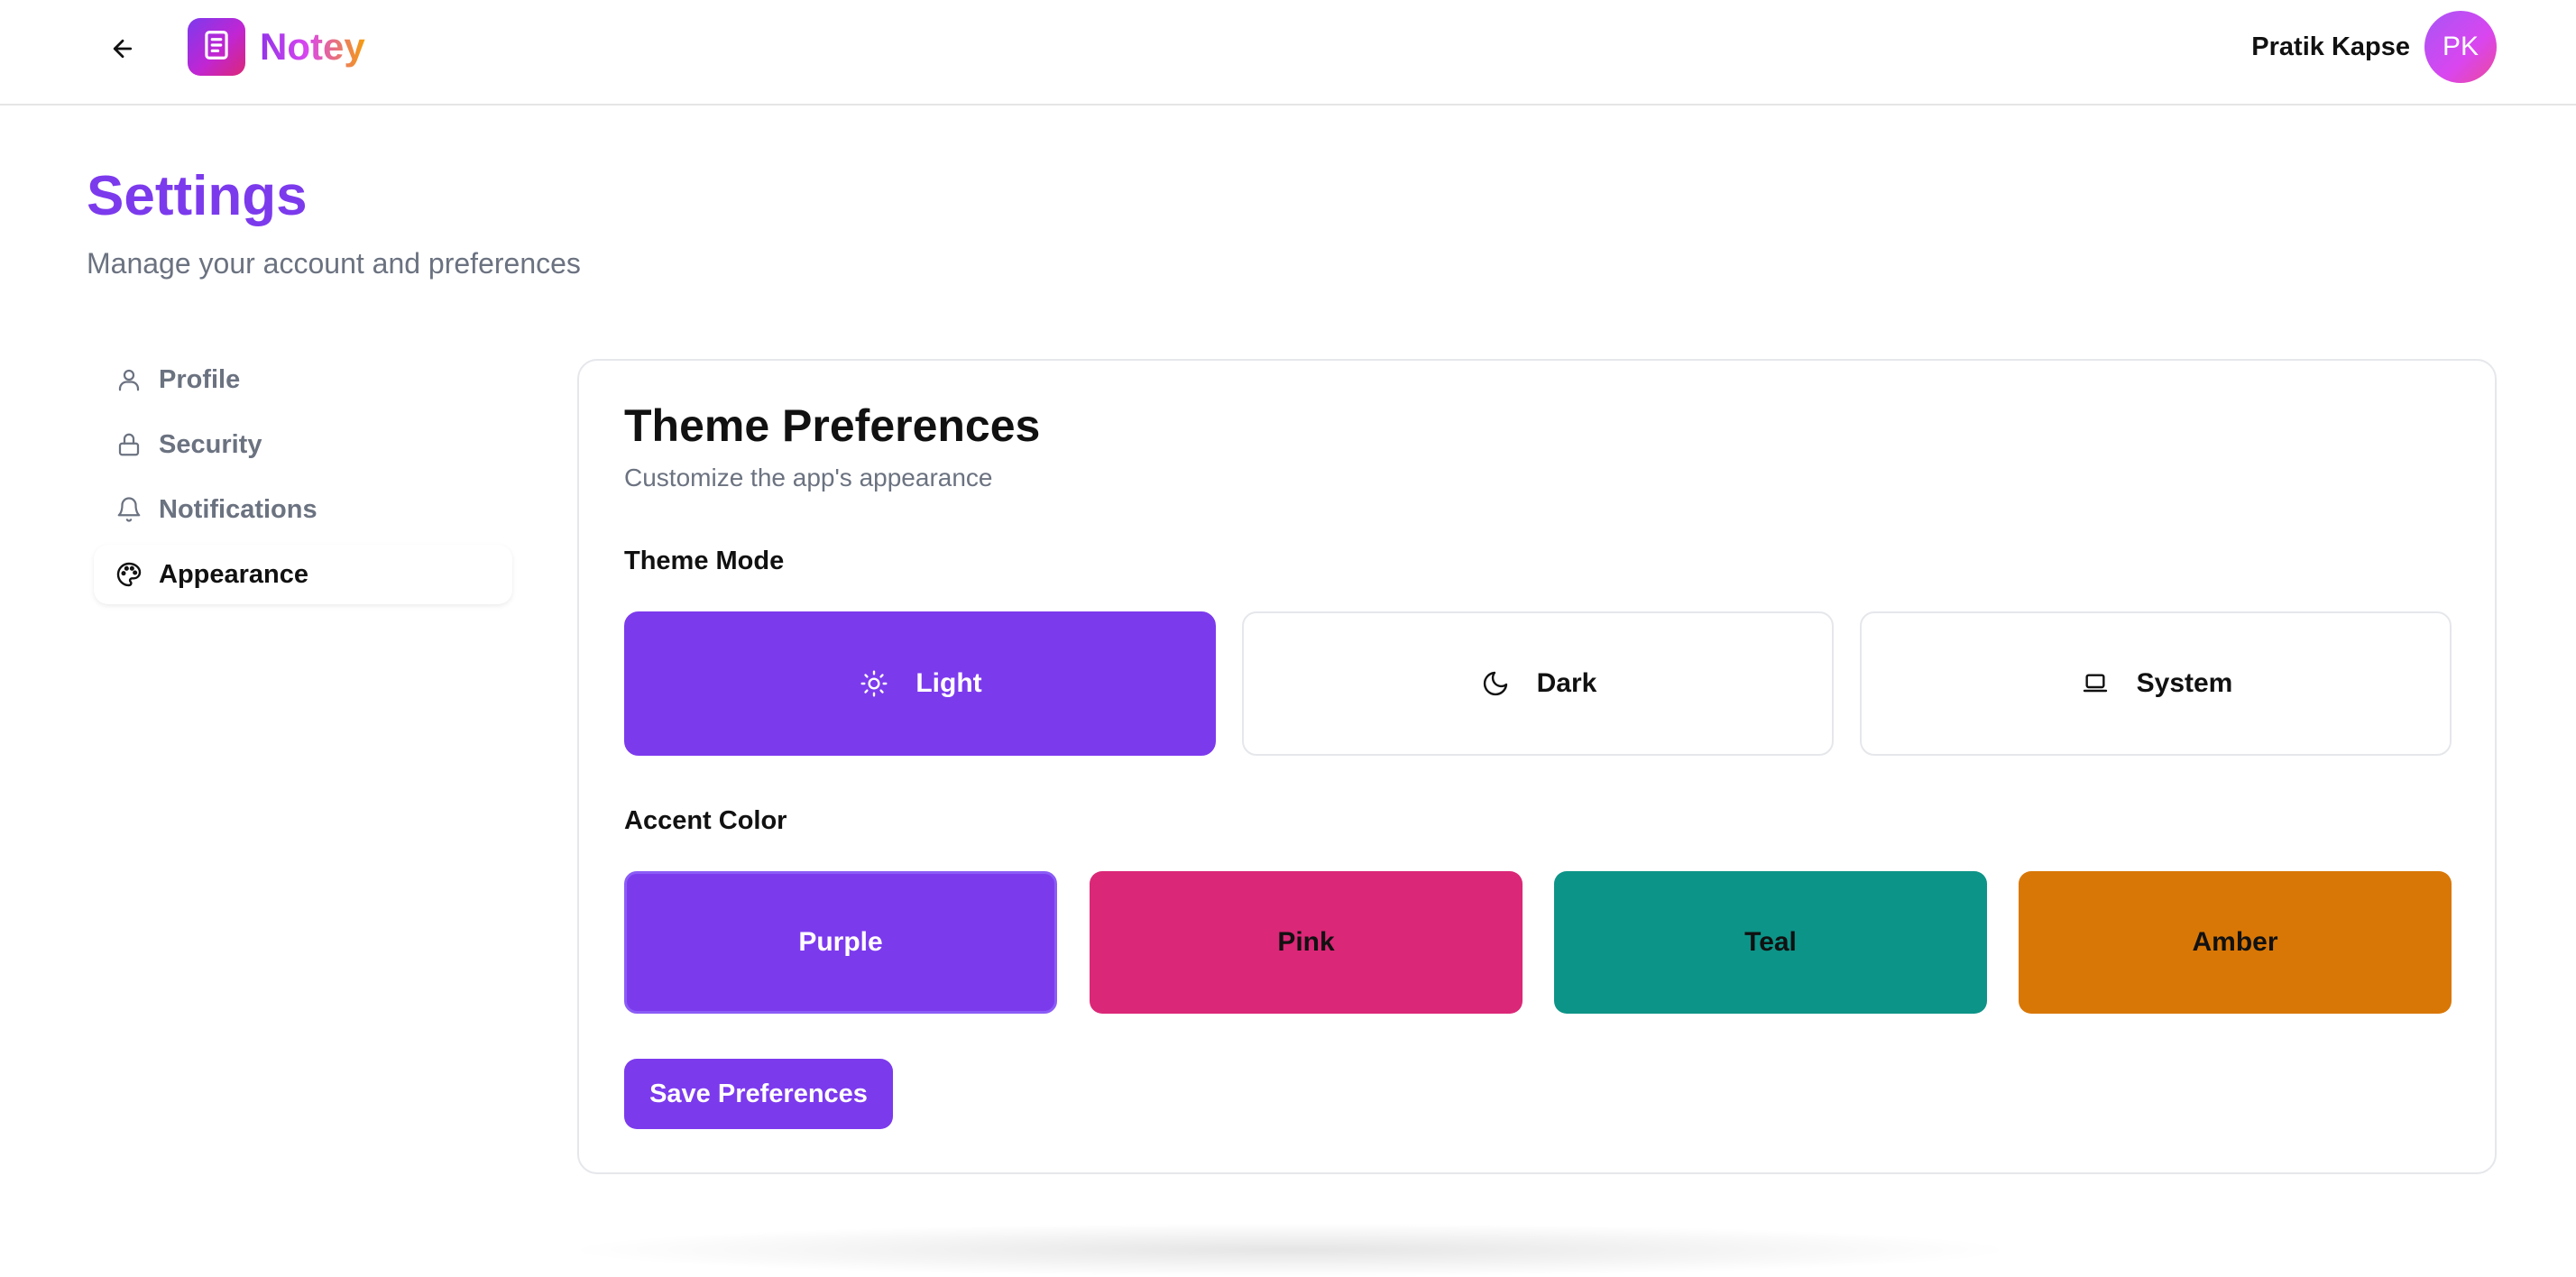  Describe the element at coordinates (2330, 46) in the screenshot. I see `user-name: Pratik Kapse` at that location.